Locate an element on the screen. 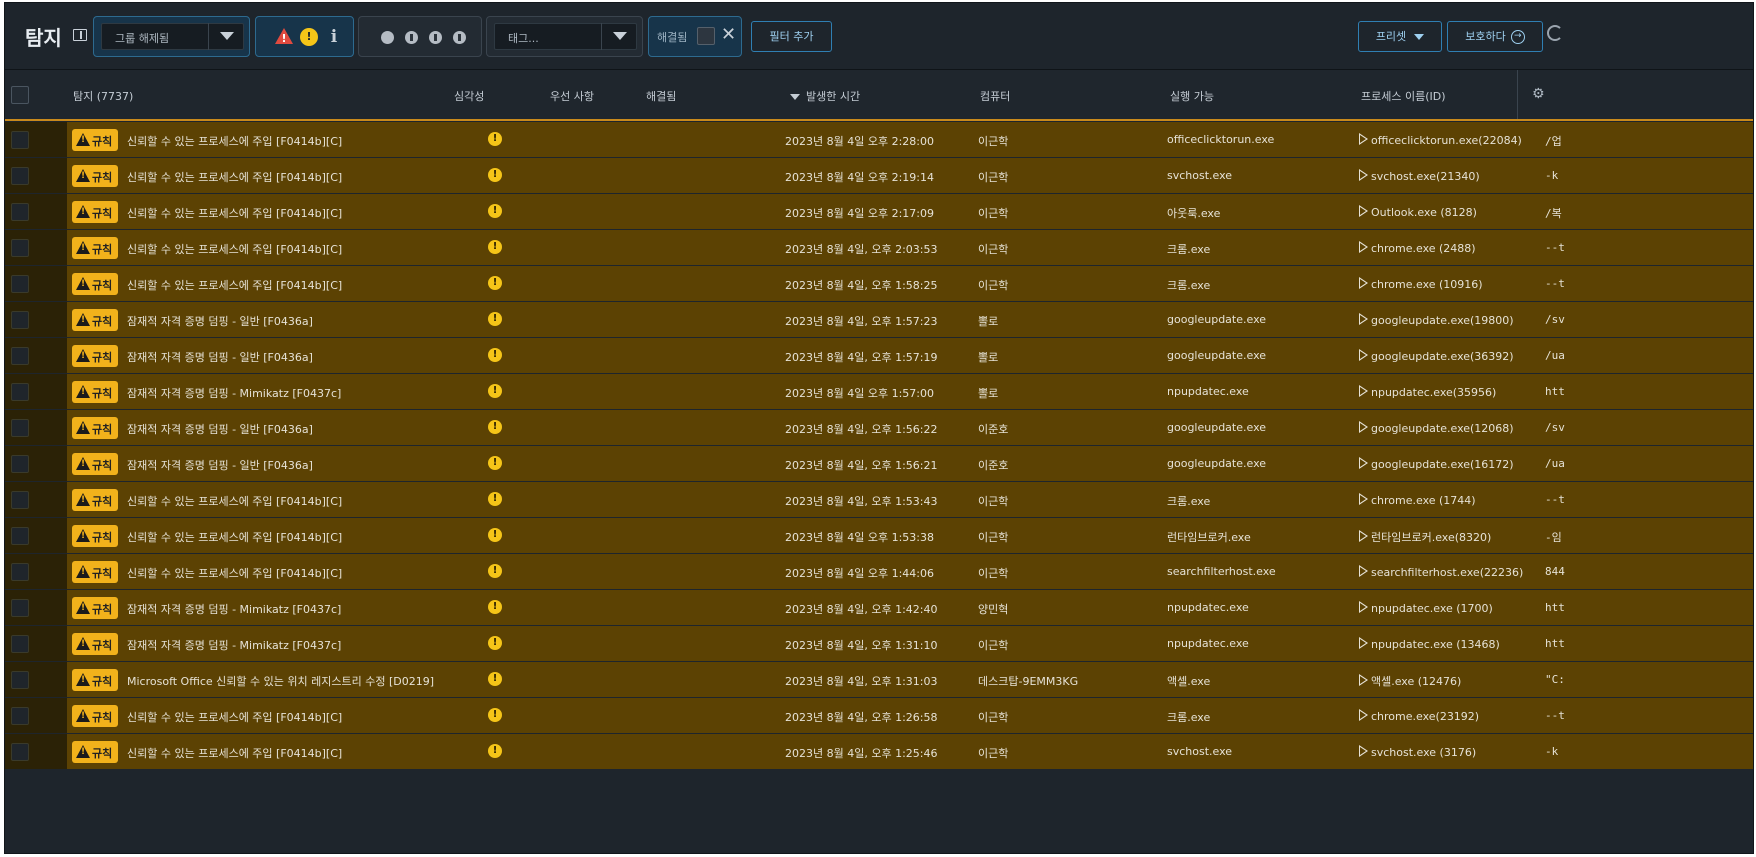 The width and height of the screenshot is (1756, 857). process-cell: npupdatec.exe (1700) is located at coordinates (1426, 608).